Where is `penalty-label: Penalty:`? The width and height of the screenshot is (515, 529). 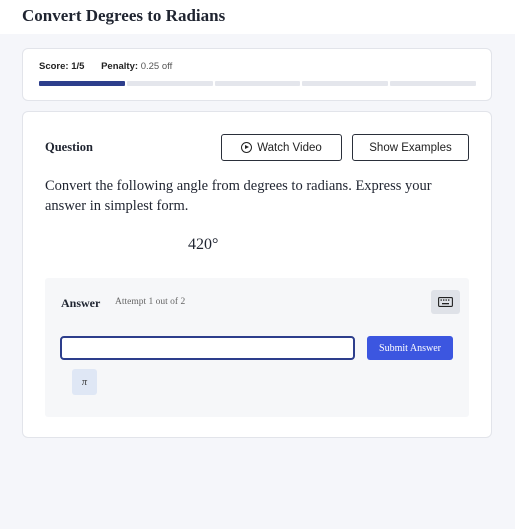 penalty-label: Penalty: is located at coordinates (120, 66).